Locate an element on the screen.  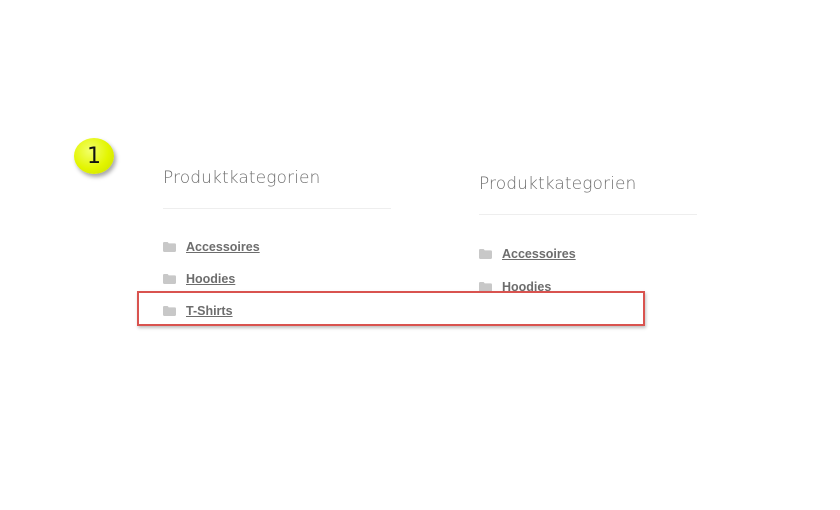
category-item-t-shirts: T-Shirts is located at coordinates (277, 311).